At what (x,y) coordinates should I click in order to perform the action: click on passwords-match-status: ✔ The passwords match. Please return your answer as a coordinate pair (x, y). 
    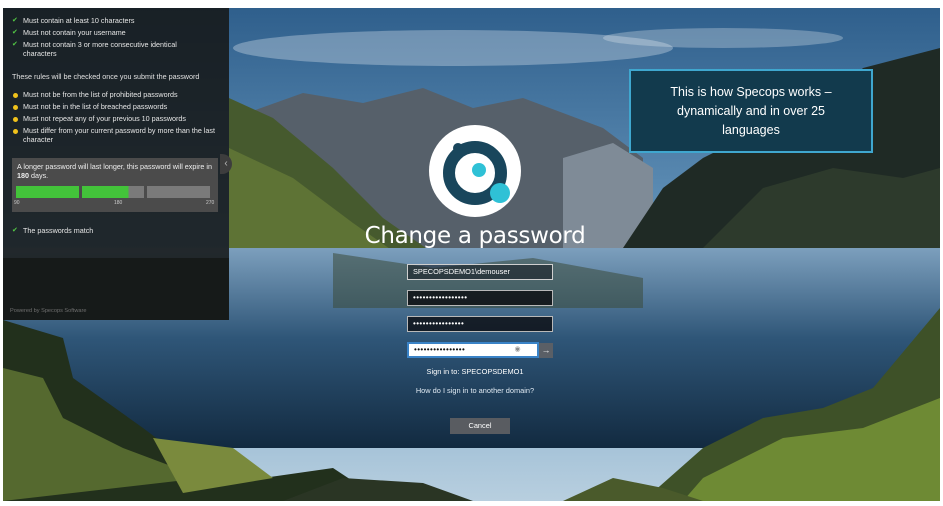
    Looking at the image, I should click on (53, 231).